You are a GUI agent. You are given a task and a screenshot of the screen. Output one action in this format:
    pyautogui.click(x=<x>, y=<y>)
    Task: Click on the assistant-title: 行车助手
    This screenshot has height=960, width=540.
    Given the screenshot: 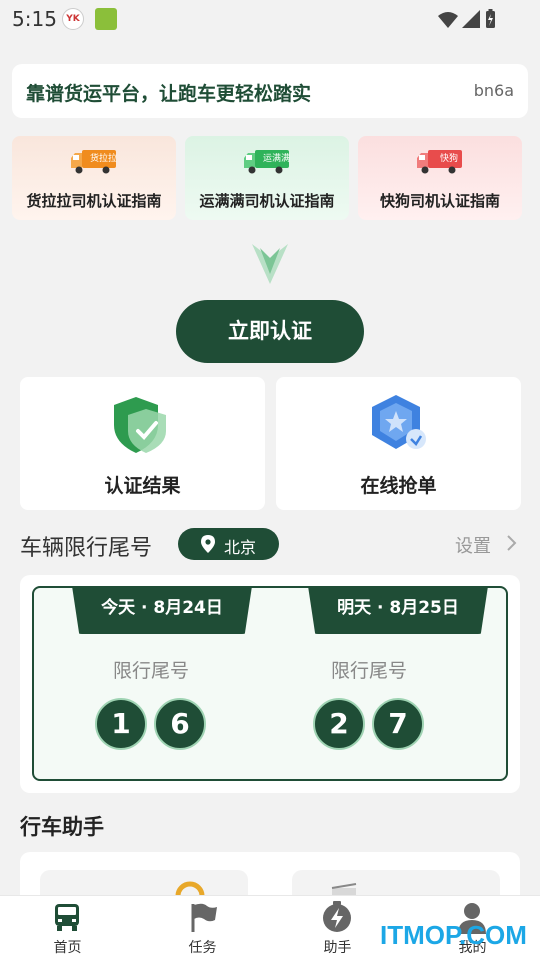 What is the action you would take?
    pyautogui.click(x=62, y=827)
    